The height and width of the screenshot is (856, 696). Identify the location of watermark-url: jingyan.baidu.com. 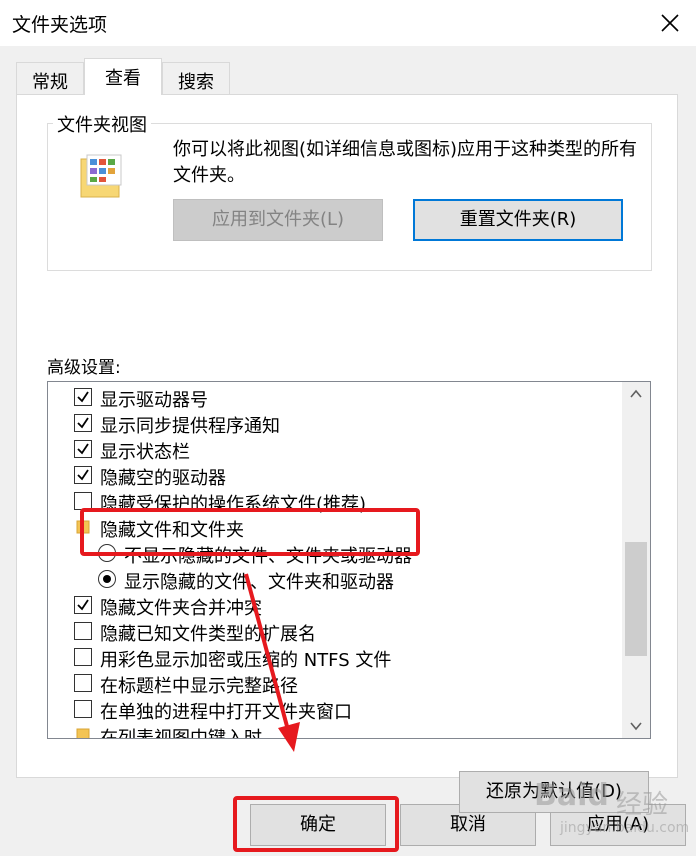
(625, 828).